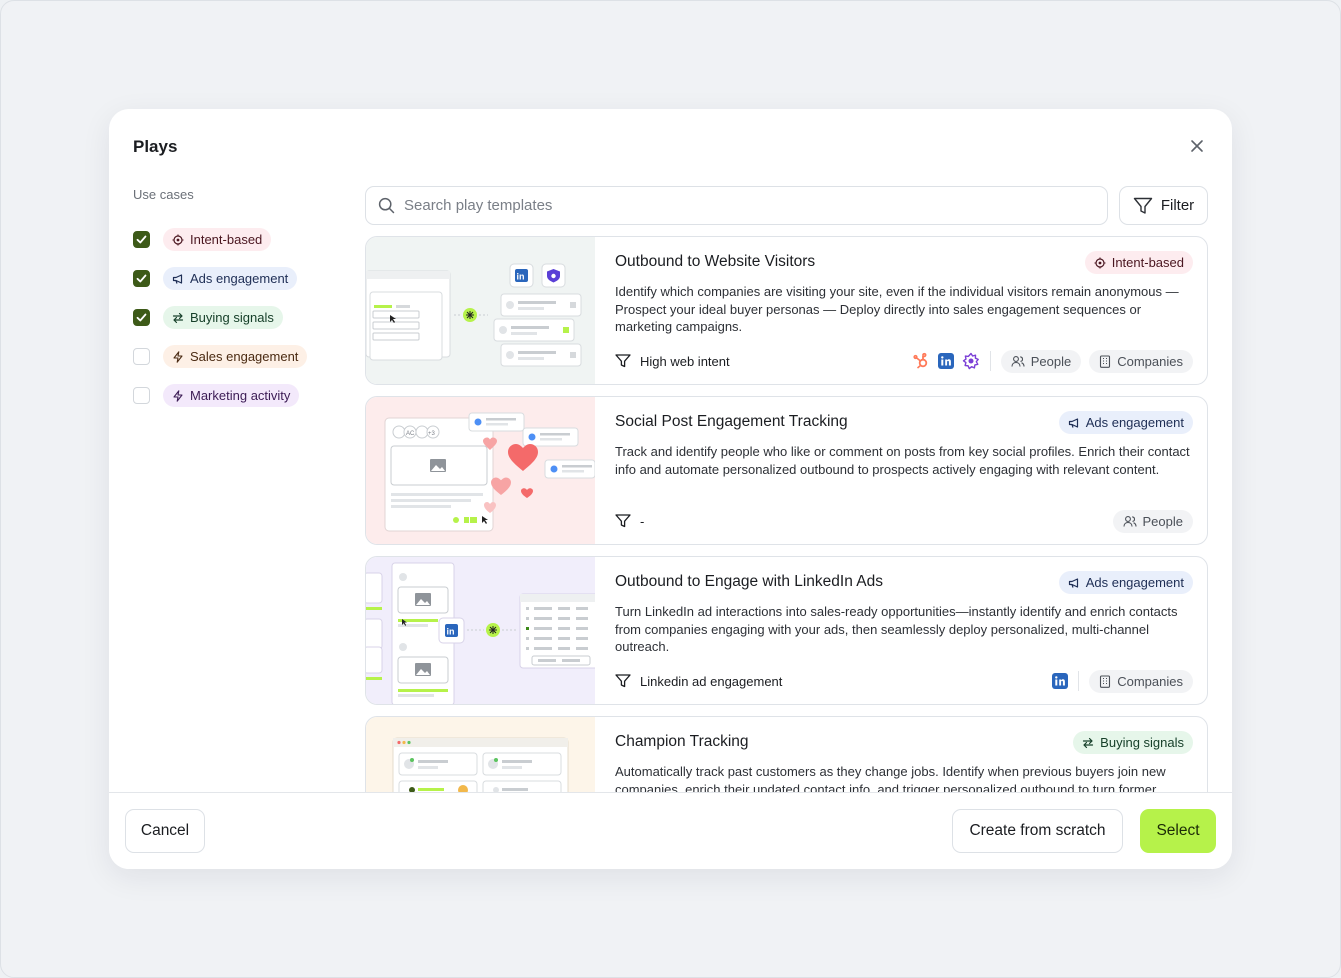 This screenshot has height=978, width=1341. What do you see at coordinates (904, 361) in the screenshot?
I see `card-footer: High web intent People Companies` at bounding box center [904, 361].